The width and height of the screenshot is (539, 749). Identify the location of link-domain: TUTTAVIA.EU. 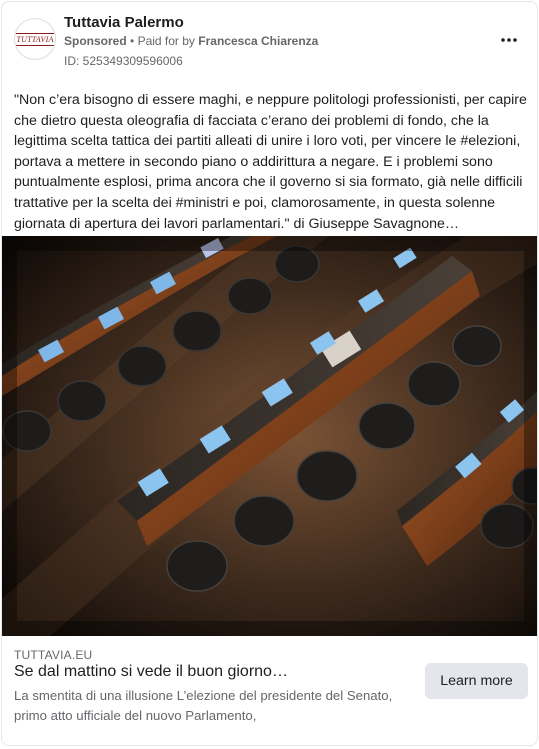
(53, 655).